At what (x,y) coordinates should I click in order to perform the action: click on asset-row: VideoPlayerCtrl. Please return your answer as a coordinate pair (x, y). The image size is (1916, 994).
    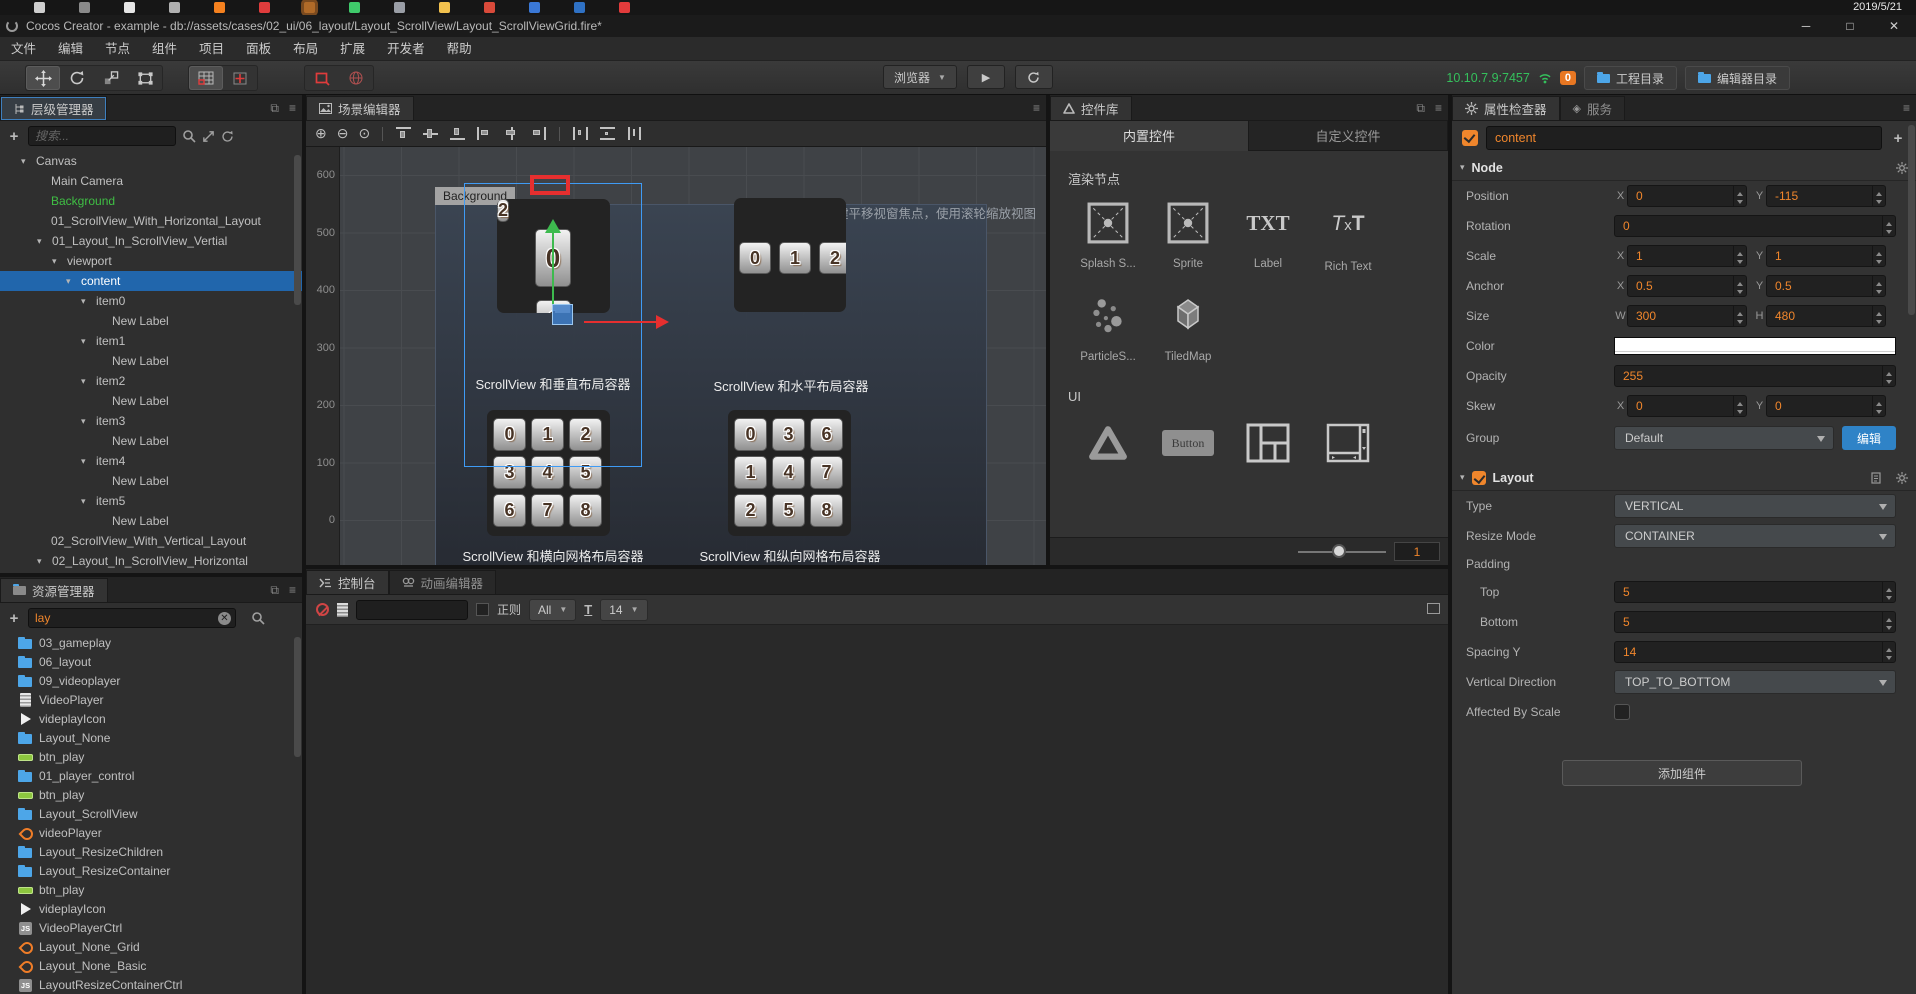
    Looking at the image, I should click on (151, 927).